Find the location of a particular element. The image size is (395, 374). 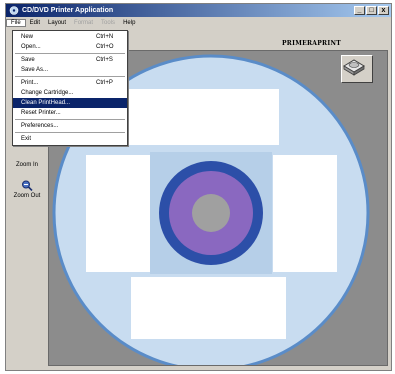

window-title: CD/DVD Printer Application is located at coordinates (68, 10).